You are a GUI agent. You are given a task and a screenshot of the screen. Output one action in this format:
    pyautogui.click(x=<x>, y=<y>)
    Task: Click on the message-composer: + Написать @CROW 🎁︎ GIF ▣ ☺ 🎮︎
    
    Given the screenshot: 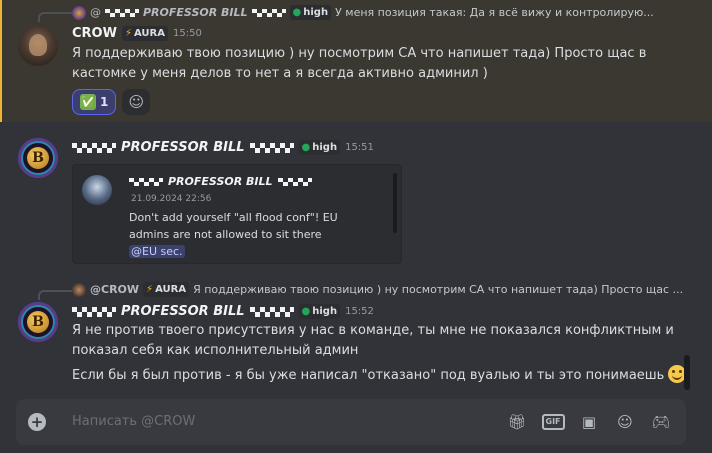 What is the action you would take?
    pyautogui.click(x=351, y=422)
    